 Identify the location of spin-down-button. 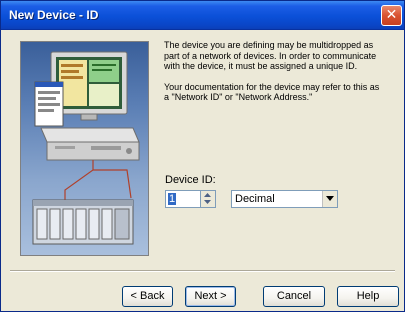
(208, 203).